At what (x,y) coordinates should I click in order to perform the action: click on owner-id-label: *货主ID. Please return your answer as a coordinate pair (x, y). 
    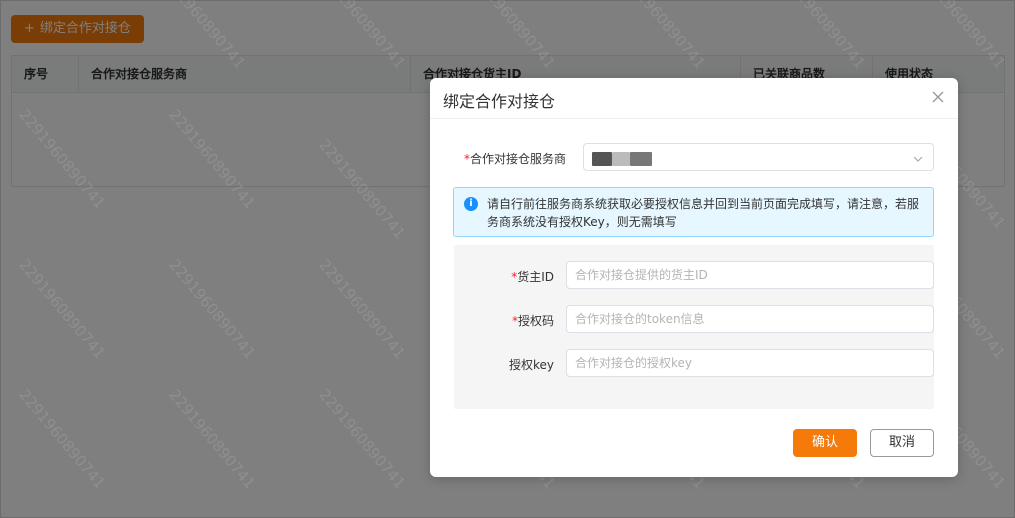
    Looking at the image, I should click on (504, 276).